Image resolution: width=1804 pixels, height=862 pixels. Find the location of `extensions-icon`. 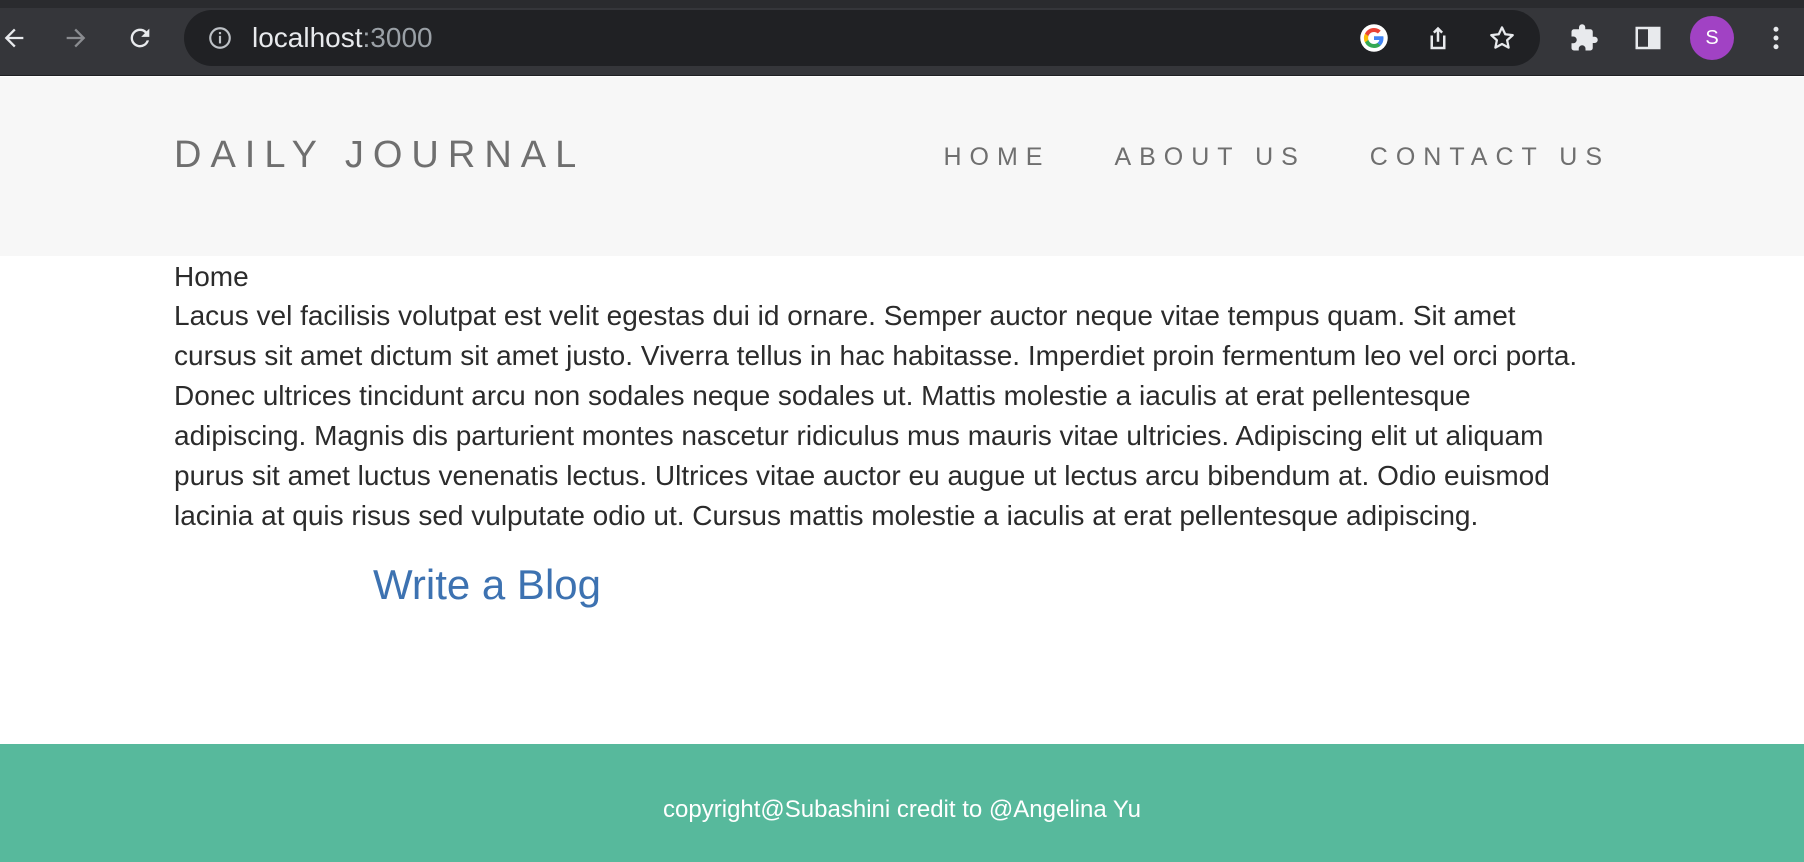

extensions-icon is located at coordinates (1584, 38).